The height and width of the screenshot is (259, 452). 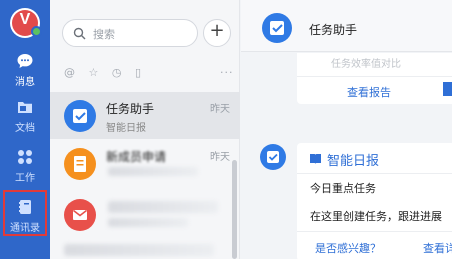 I want to click on folder-icon, so click(x=25, y=107).